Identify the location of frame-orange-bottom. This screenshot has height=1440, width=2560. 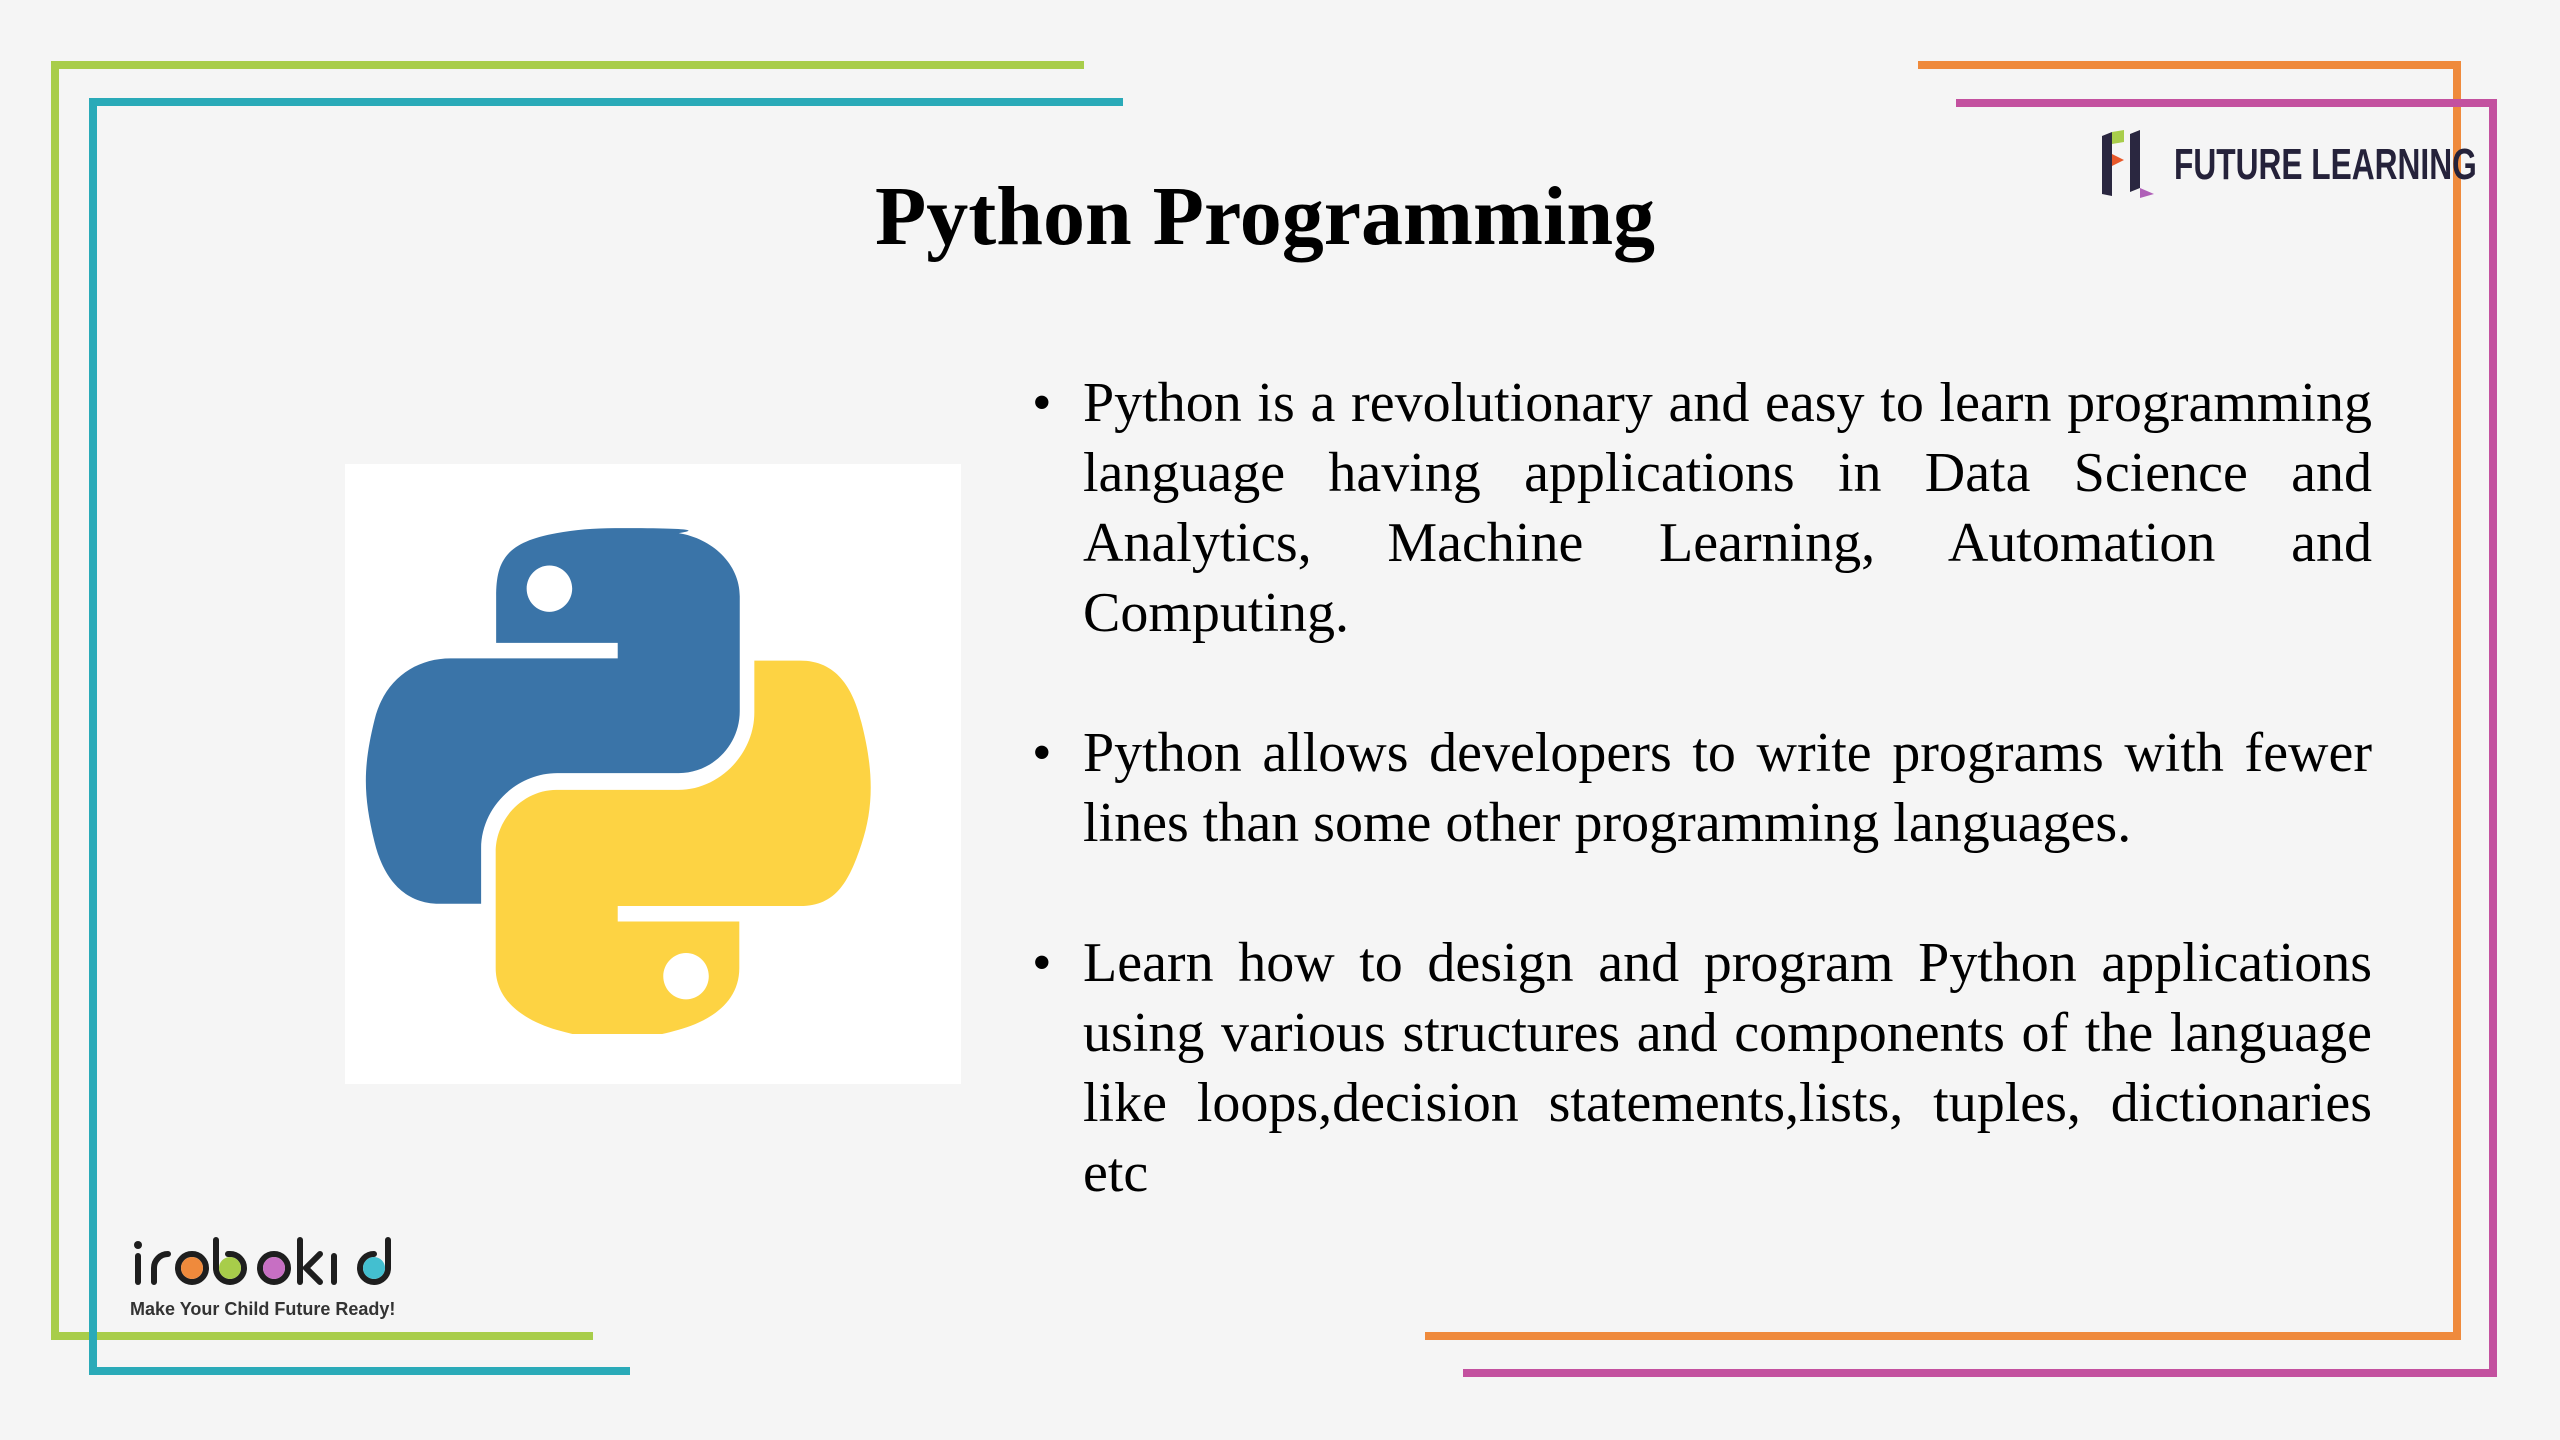
(1943, 1336).